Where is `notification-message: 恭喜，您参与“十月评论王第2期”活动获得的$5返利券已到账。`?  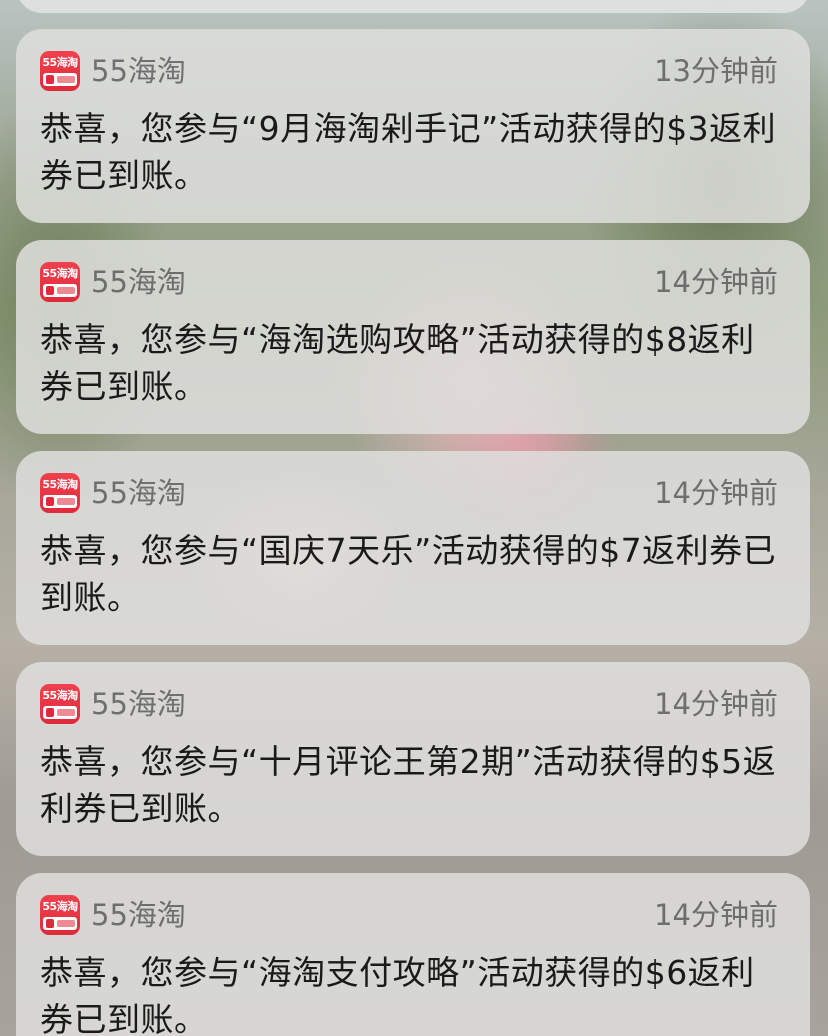 notification-message: 恭喜，您参与“十月评论王第2期”活动获得的$5返利券已到账。 is located at coordinates (408, 785).